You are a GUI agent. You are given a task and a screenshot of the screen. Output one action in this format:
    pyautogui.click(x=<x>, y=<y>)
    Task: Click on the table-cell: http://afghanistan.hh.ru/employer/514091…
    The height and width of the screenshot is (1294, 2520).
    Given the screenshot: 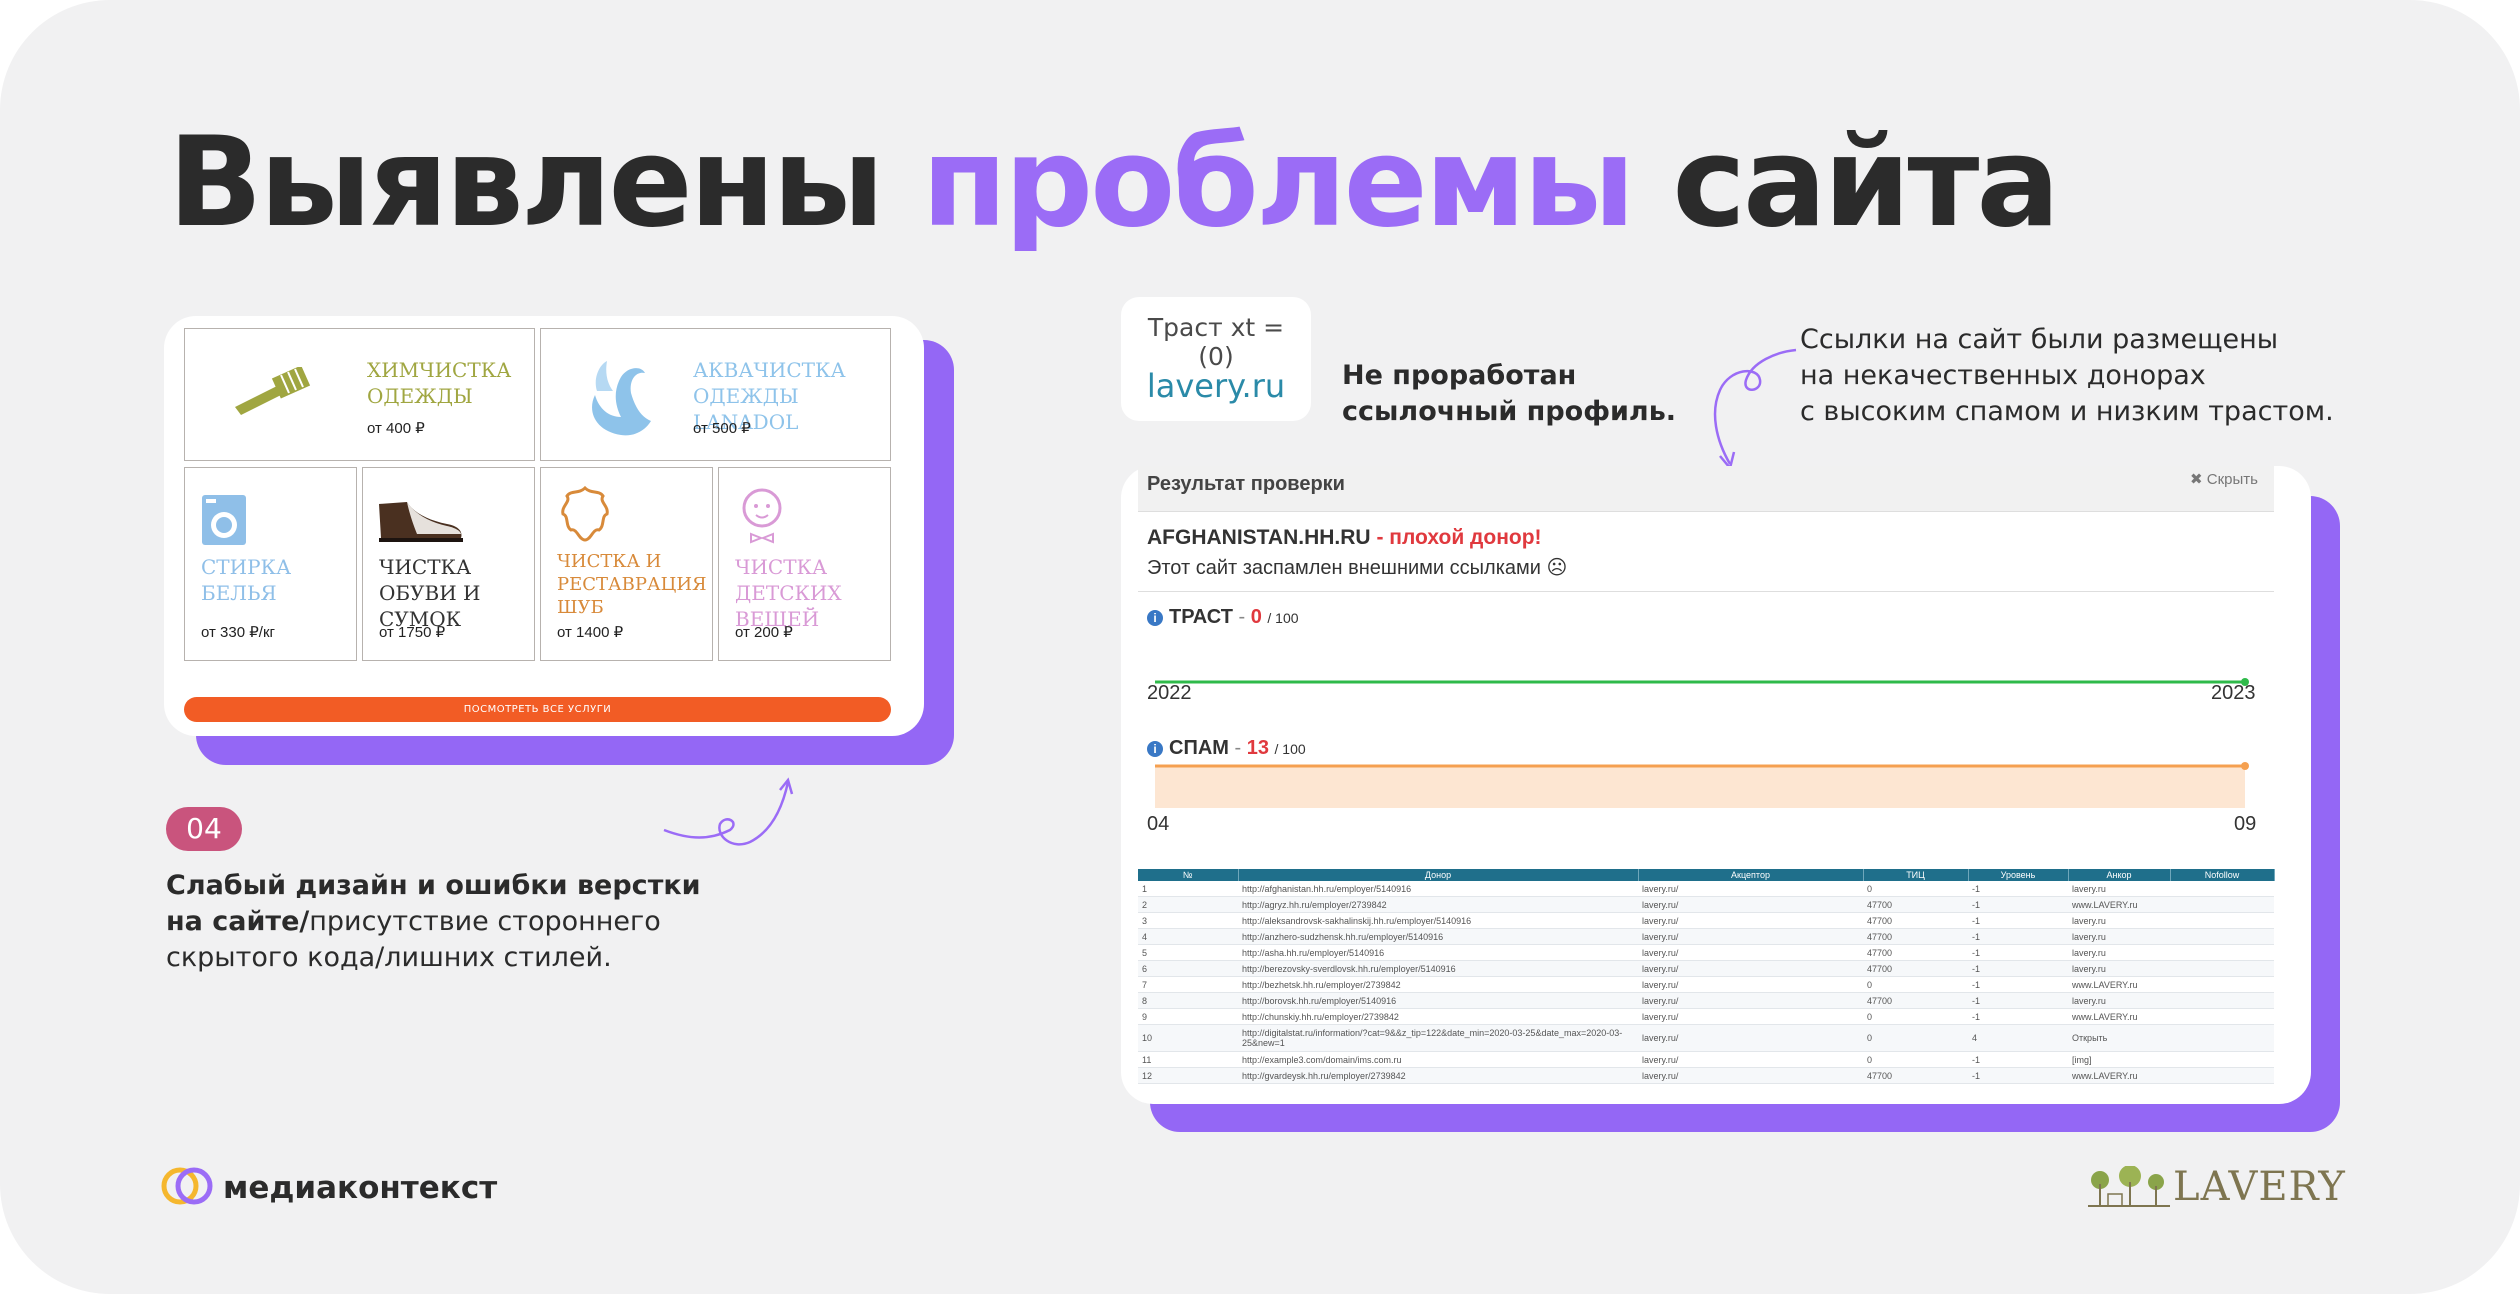 What is the action you would take?
    pyautogui.click(x=1438, y=889)
    